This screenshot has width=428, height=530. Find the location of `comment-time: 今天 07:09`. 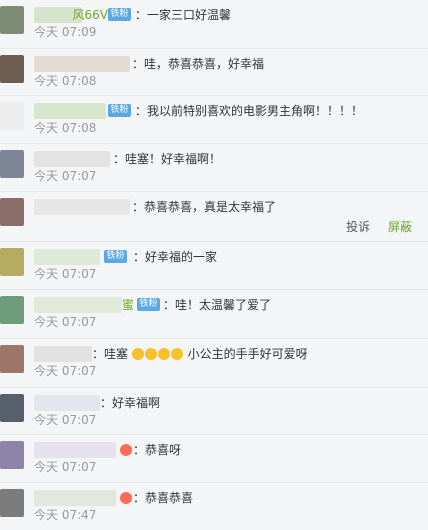

comment-time: 今天 07:09 is located at coordinates (65, 32).